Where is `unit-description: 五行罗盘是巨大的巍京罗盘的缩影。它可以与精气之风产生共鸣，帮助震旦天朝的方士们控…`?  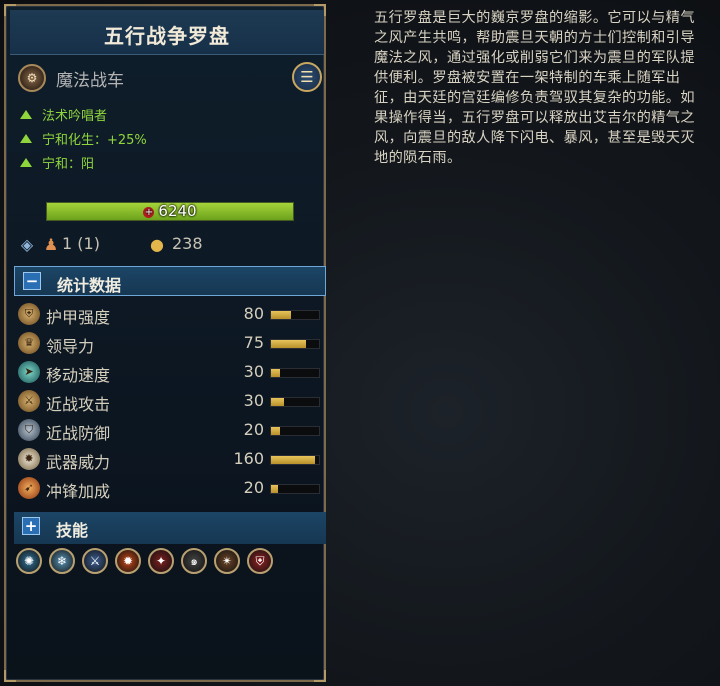 unit-description: 五行罗盘是巨大的巍京罗盘的缩影。它可以与精气之风产生共鸣，帮助震旦天朝的方士们控… is located at coordinates (534, 88).